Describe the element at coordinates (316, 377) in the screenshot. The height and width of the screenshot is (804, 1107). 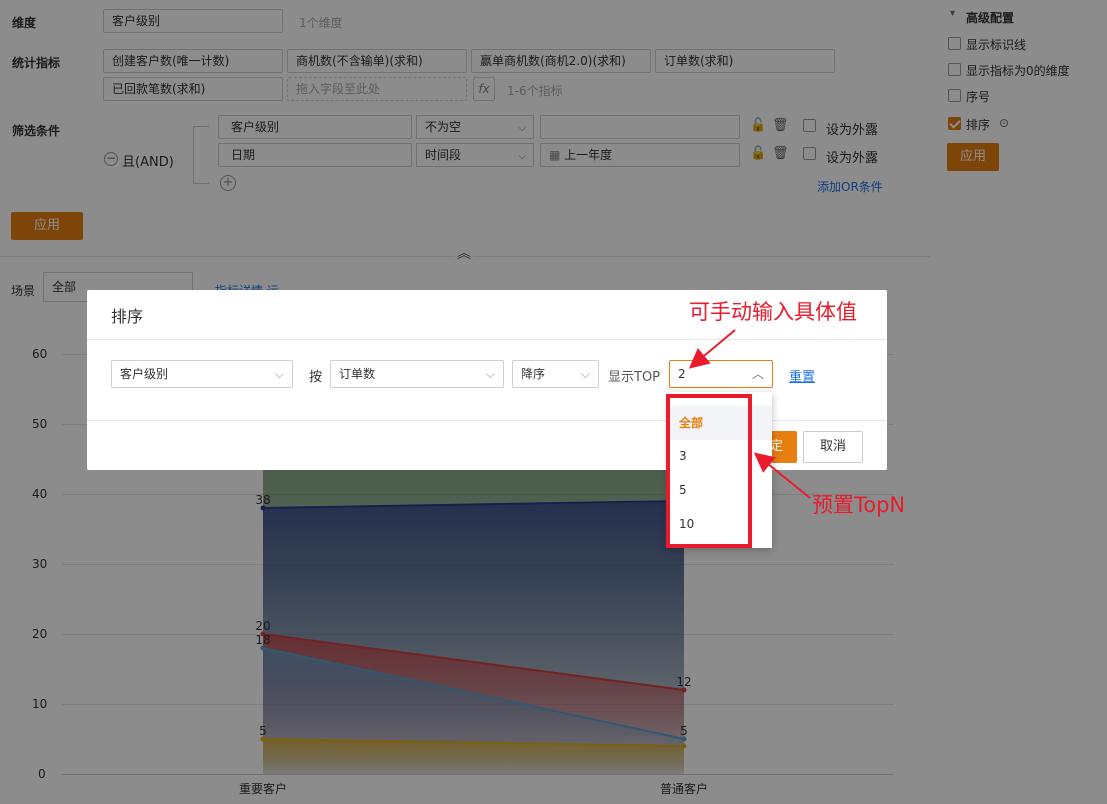
I see `by-label: 按` at that location.